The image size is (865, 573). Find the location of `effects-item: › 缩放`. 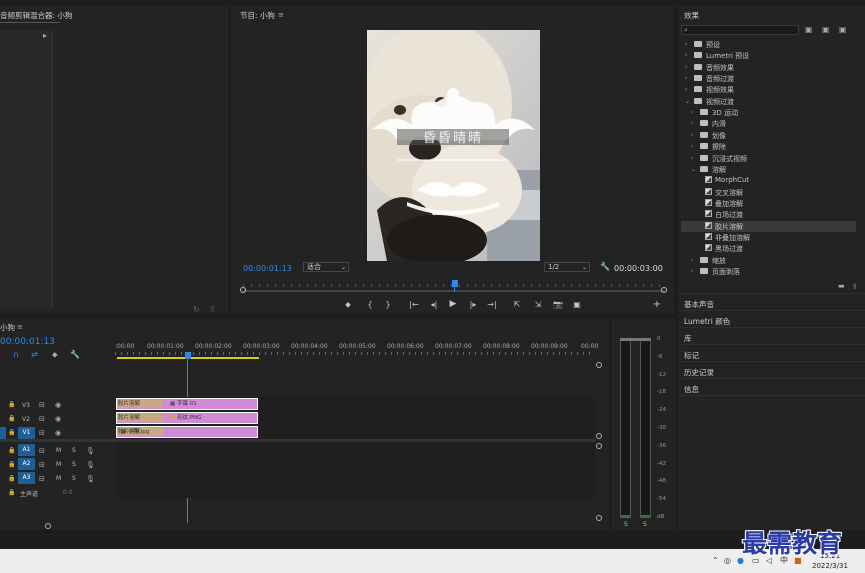

effects-item: › 缩放 is located at coordinates (768, 260).